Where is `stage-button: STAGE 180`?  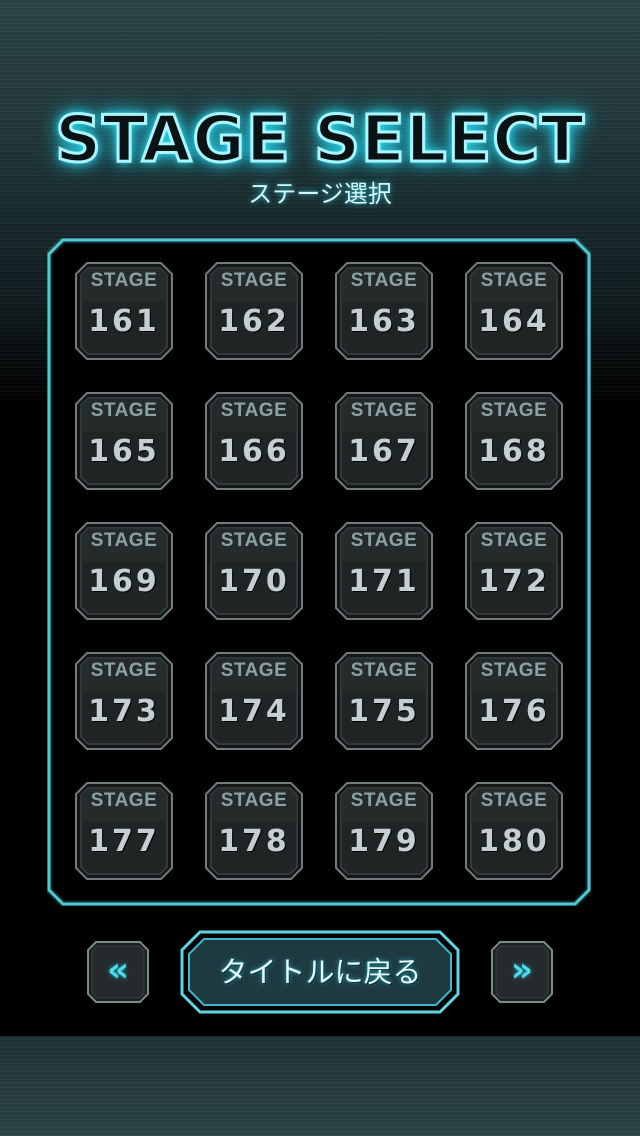 stage-button: STAGE 180 is located at coordinates (514, 831).